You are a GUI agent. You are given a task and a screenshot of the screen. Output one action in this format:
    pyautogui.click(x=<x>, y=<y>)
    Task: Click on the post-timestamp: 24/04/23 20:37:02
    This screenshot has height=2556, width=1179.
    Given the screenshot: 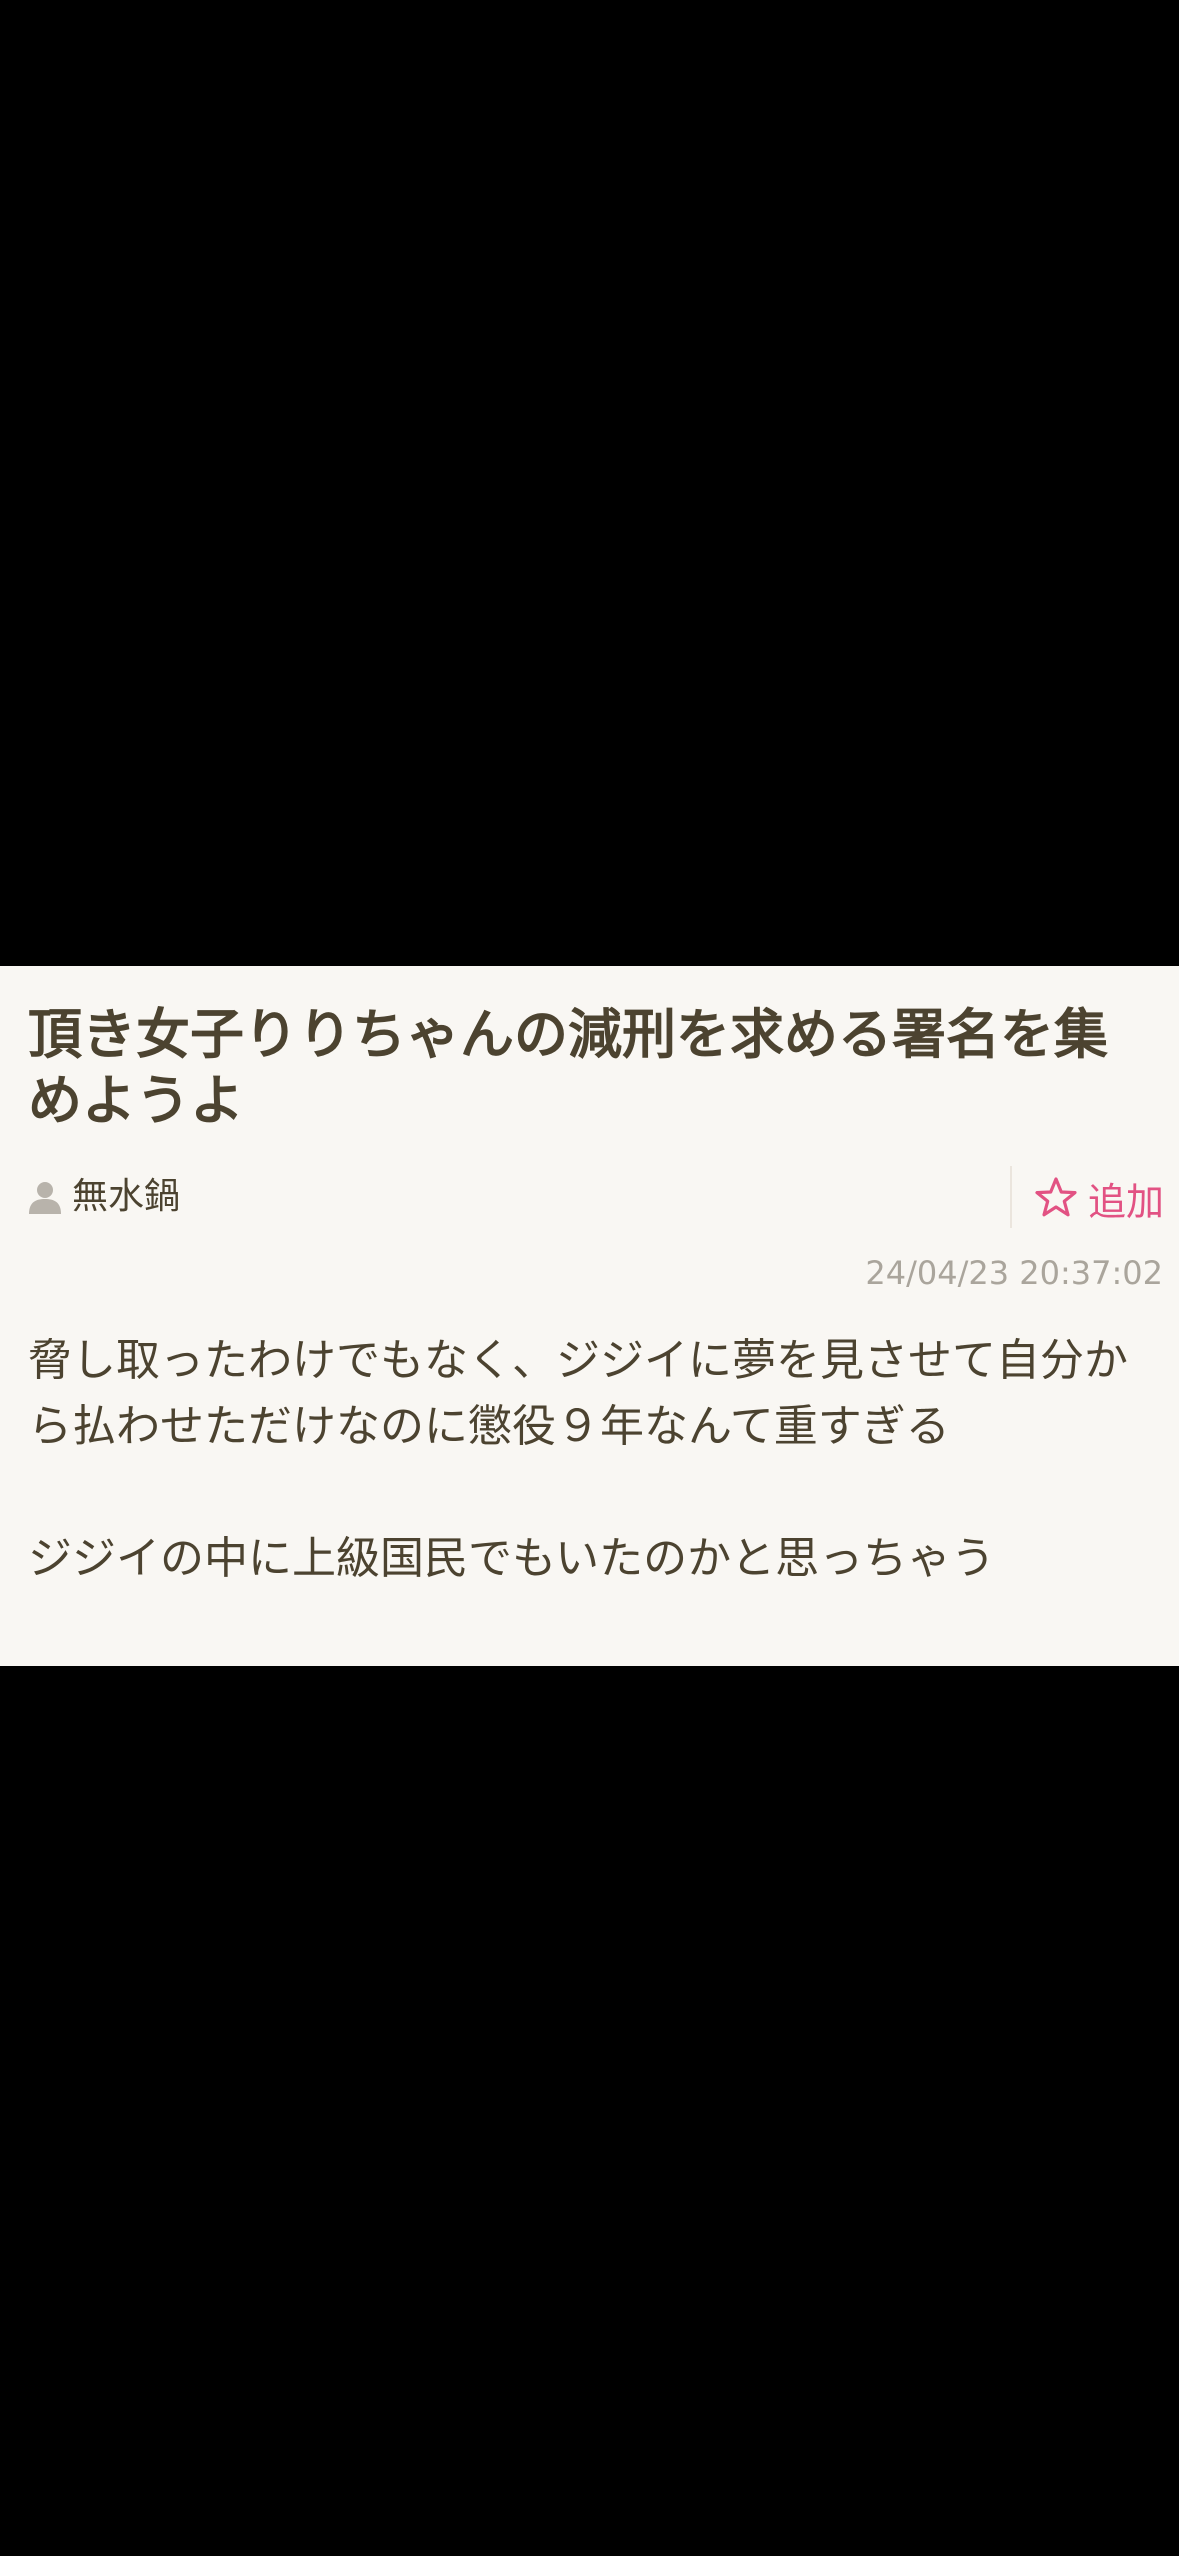 What is the action you would take?
    pyautogui.click(x=1014, y=1273)
    